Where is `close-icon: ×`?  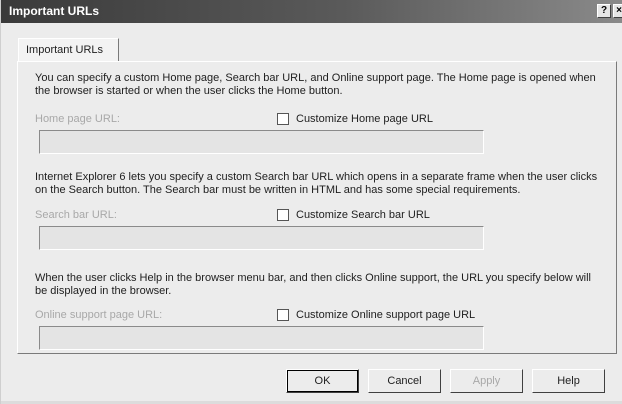 close-icon: × is located at coordinates (617, 11).